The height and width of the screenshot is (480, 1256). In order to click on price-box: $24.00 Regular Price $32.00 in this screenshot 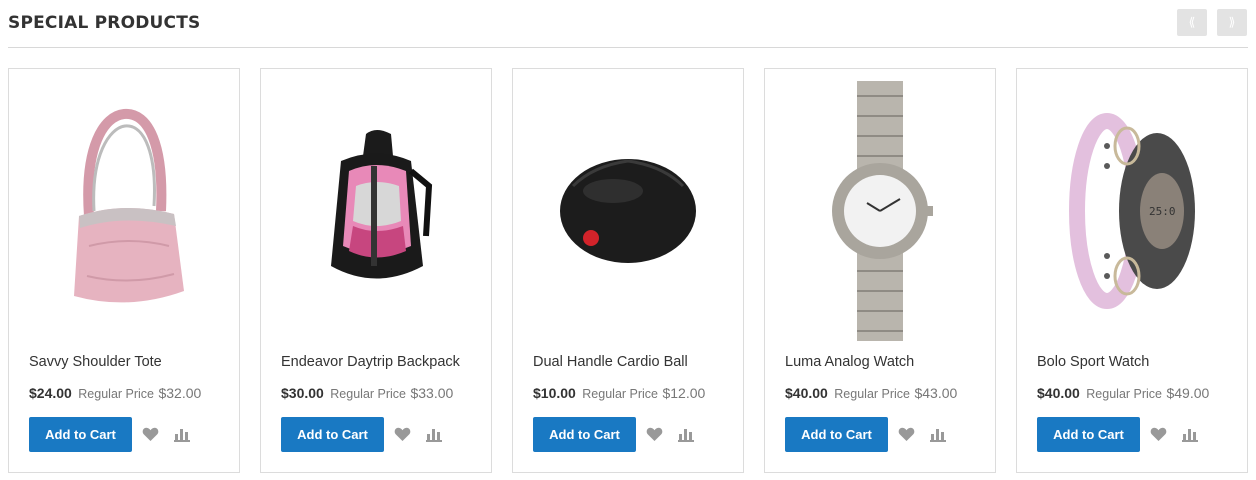, I will do `click(115, 394)`.